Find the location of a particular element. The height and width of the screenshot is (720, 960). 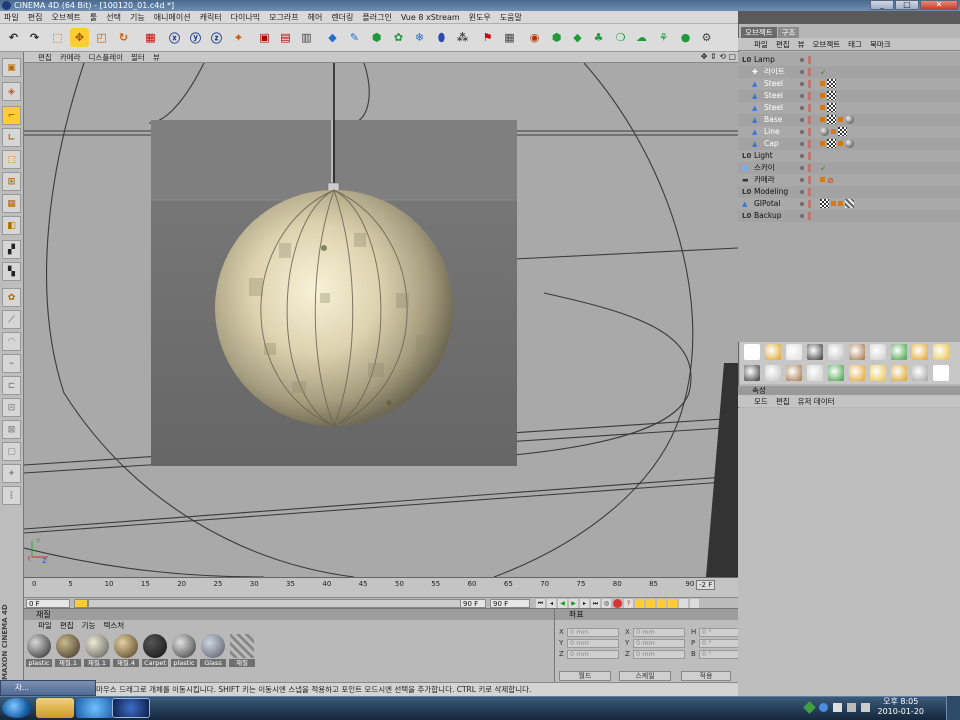

menu-animation: 애니메이션 is located at coordinates (172, 17).